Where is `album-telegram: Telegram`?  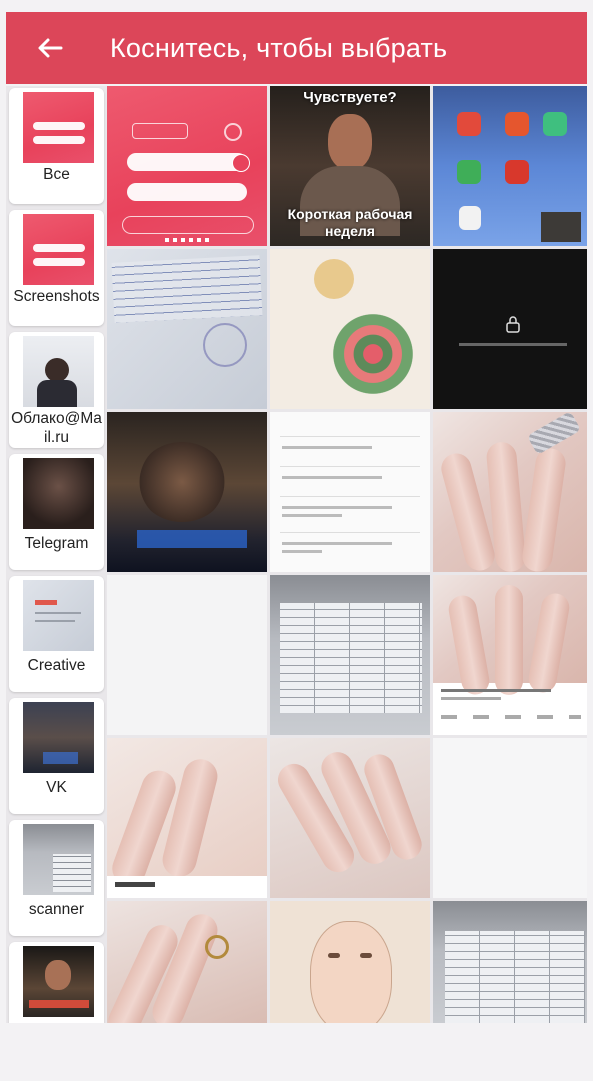
album-telegram: Telegram is located at coordinates (56, 512).